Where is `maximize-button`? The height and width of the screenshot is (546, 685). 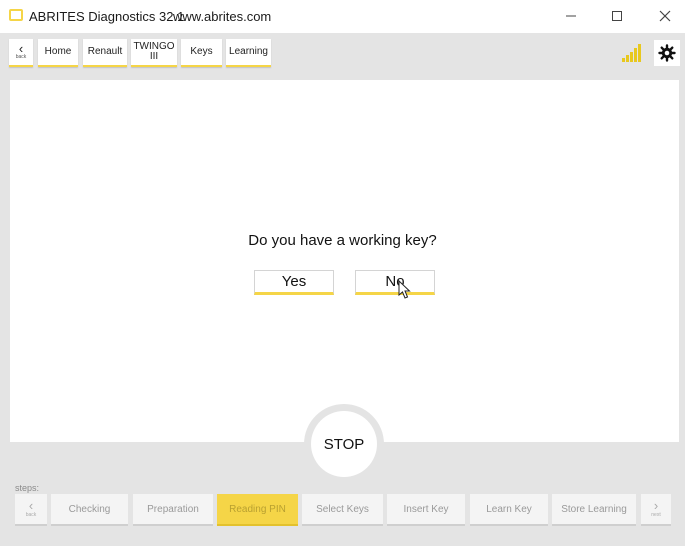 maximize-button is located at coordinates (617, 16).